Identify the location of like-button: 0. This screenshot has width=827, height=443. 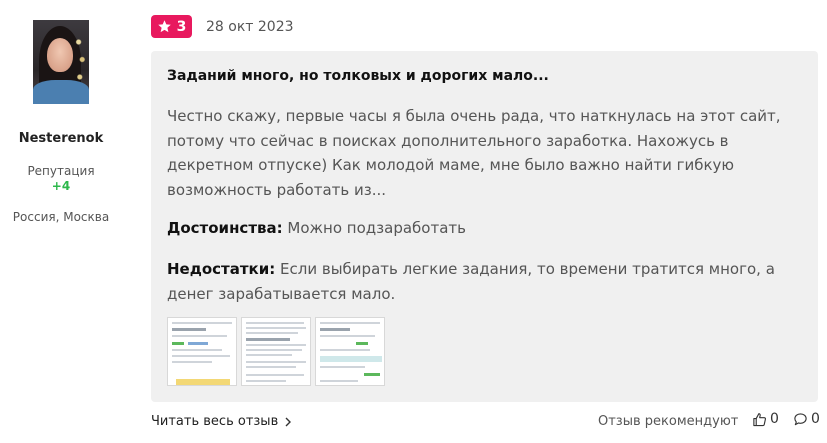
(765, 419).